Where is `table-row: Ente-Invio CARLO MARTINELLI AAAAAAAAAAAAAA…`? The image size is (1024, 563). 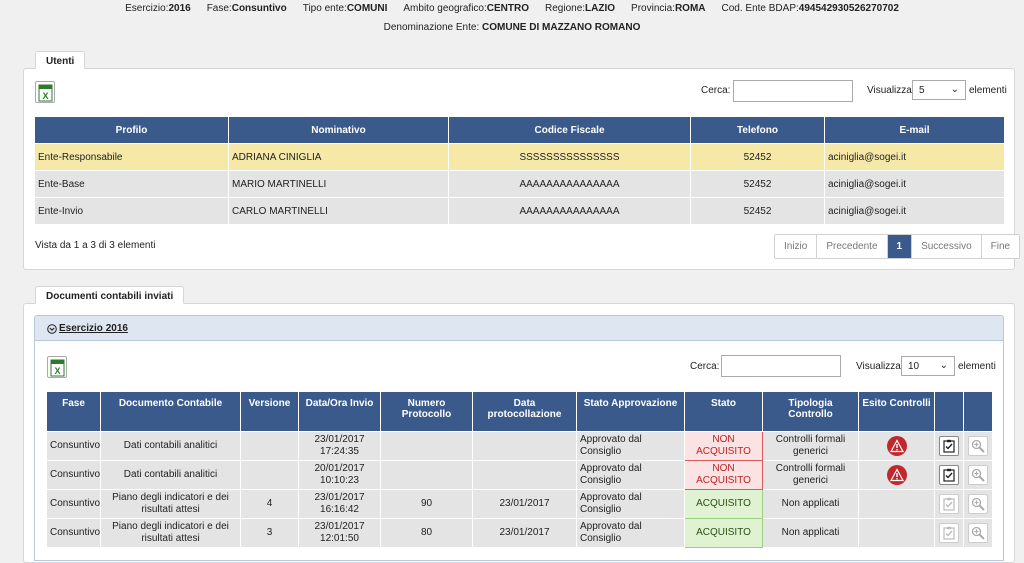
table-row: Ente-Invio CARLO MARTINELLI AAAAAAAAAAAAAA… is located at coordinates (519, 211).